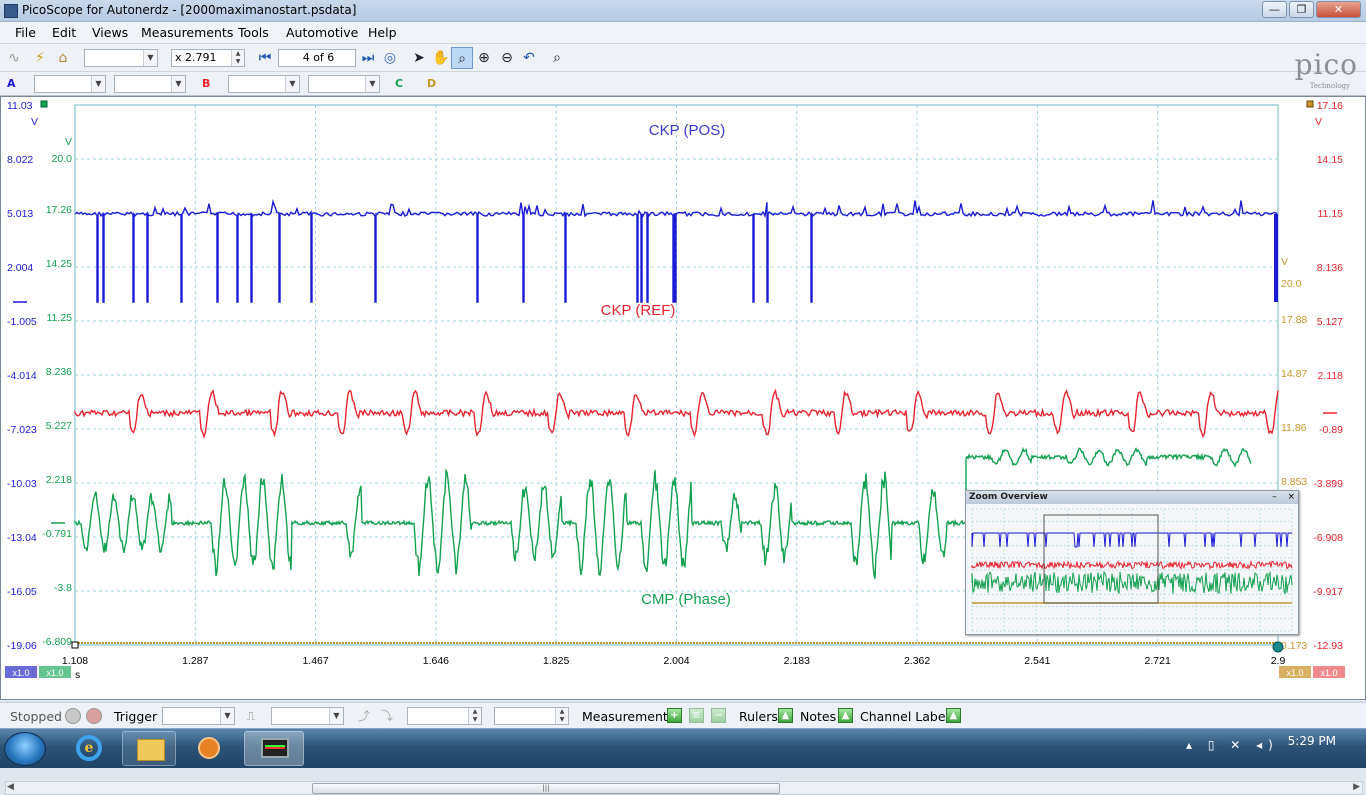 This screenshot has height=795, width=1366. I want to click on axis-c-tick-label: -3.8, so click(63, 588).